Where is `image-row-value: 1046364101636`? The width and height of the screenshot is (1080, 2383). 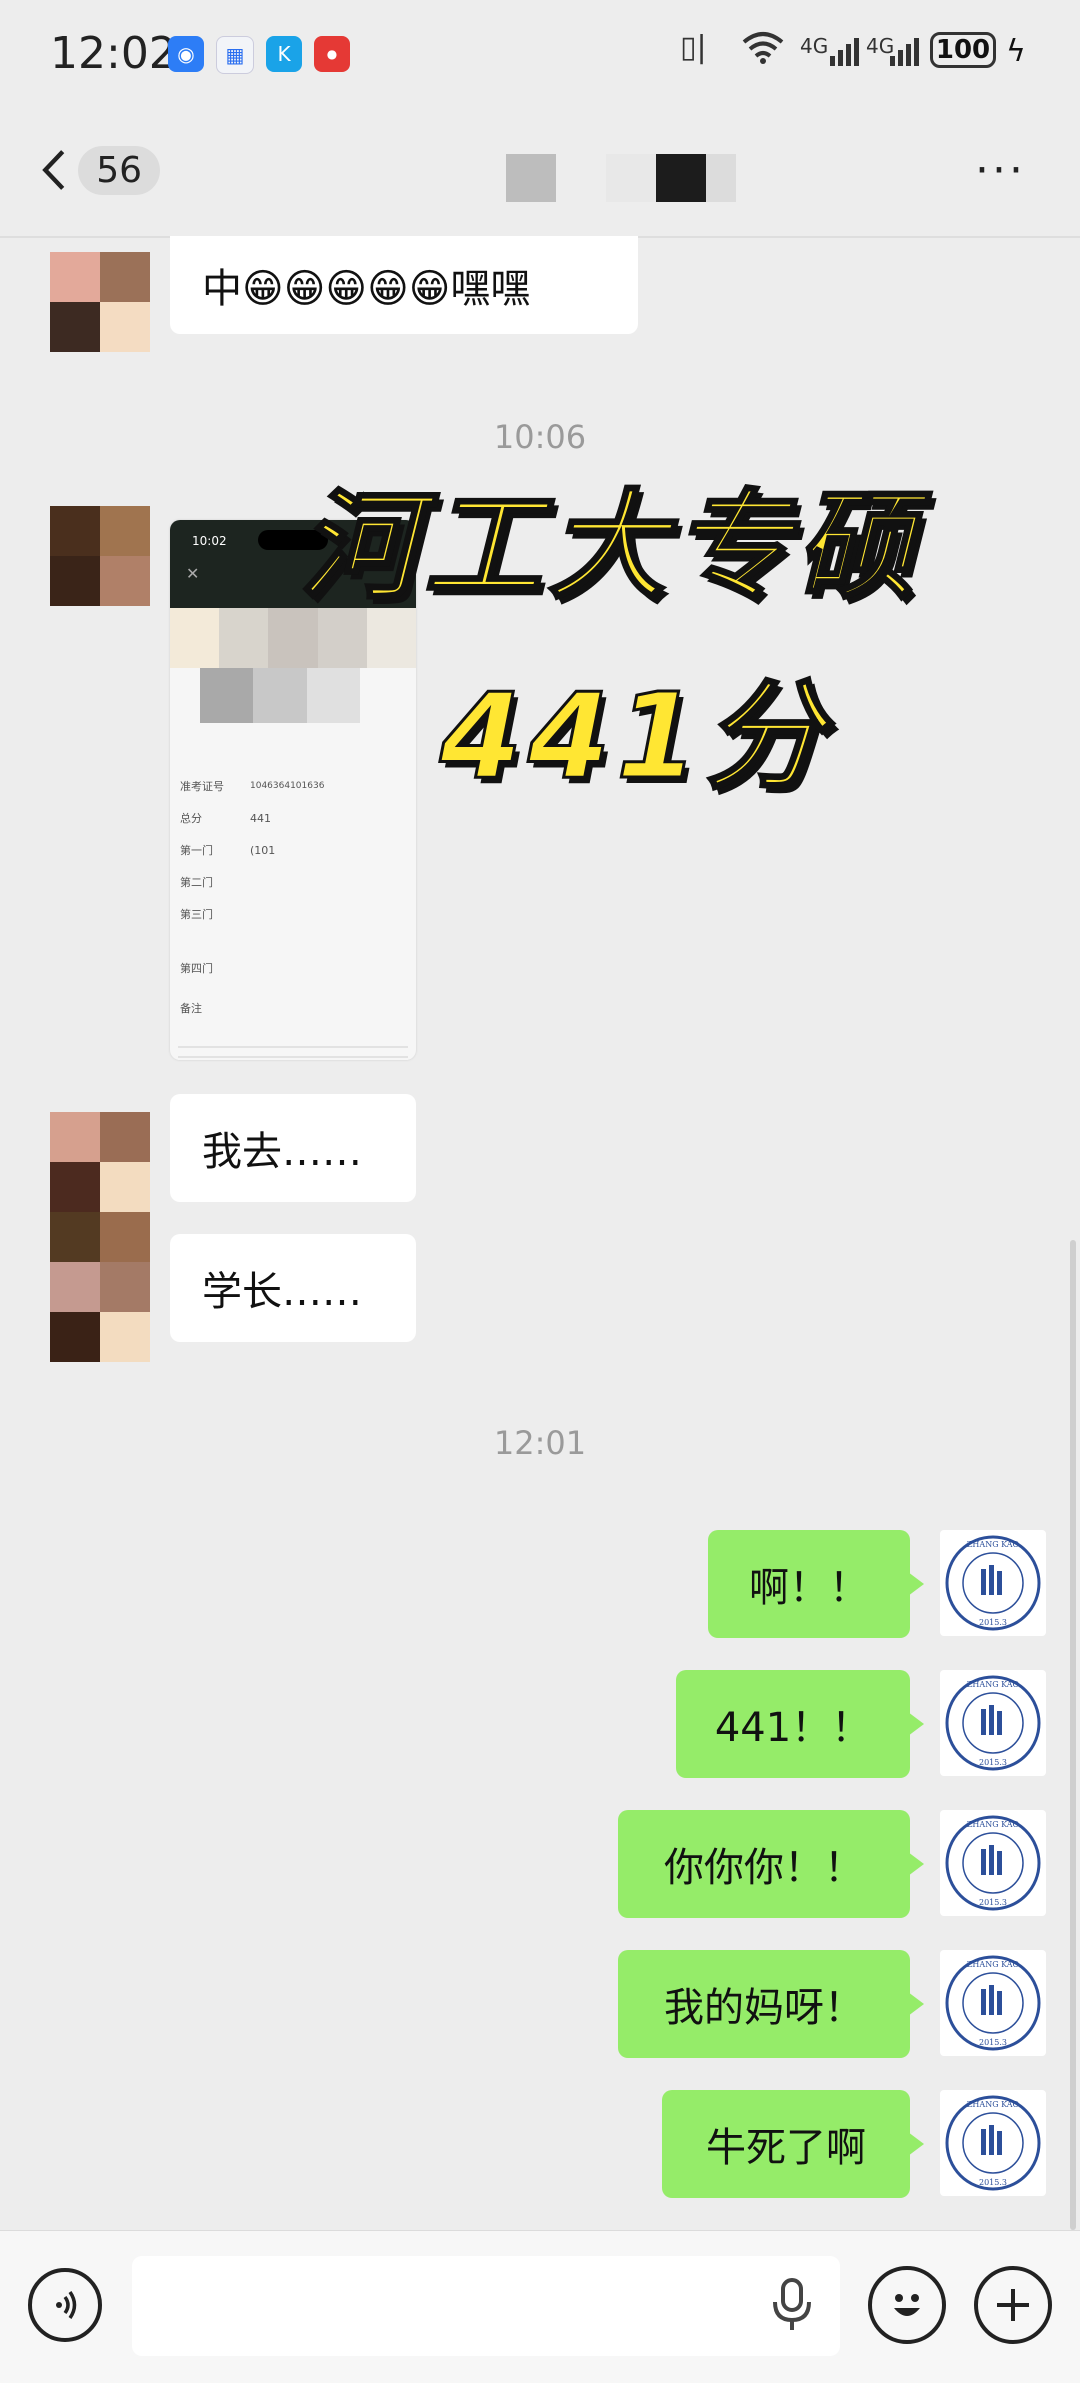 image-row-value: 1046364101636 is located at coordinates (287, 786).